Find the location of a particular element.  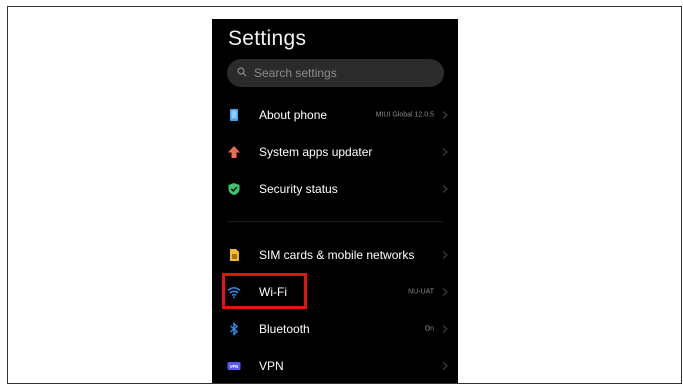

settings-item-label: Bluetooth is located at coordinates (284, 329).